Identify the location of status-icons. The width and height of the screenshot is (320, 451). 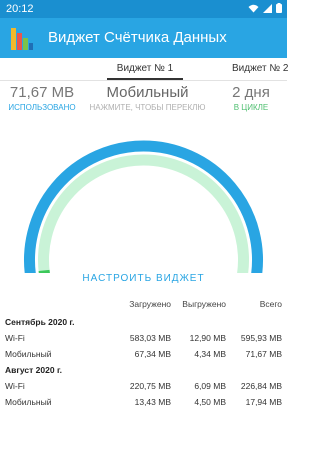
(265, 8).